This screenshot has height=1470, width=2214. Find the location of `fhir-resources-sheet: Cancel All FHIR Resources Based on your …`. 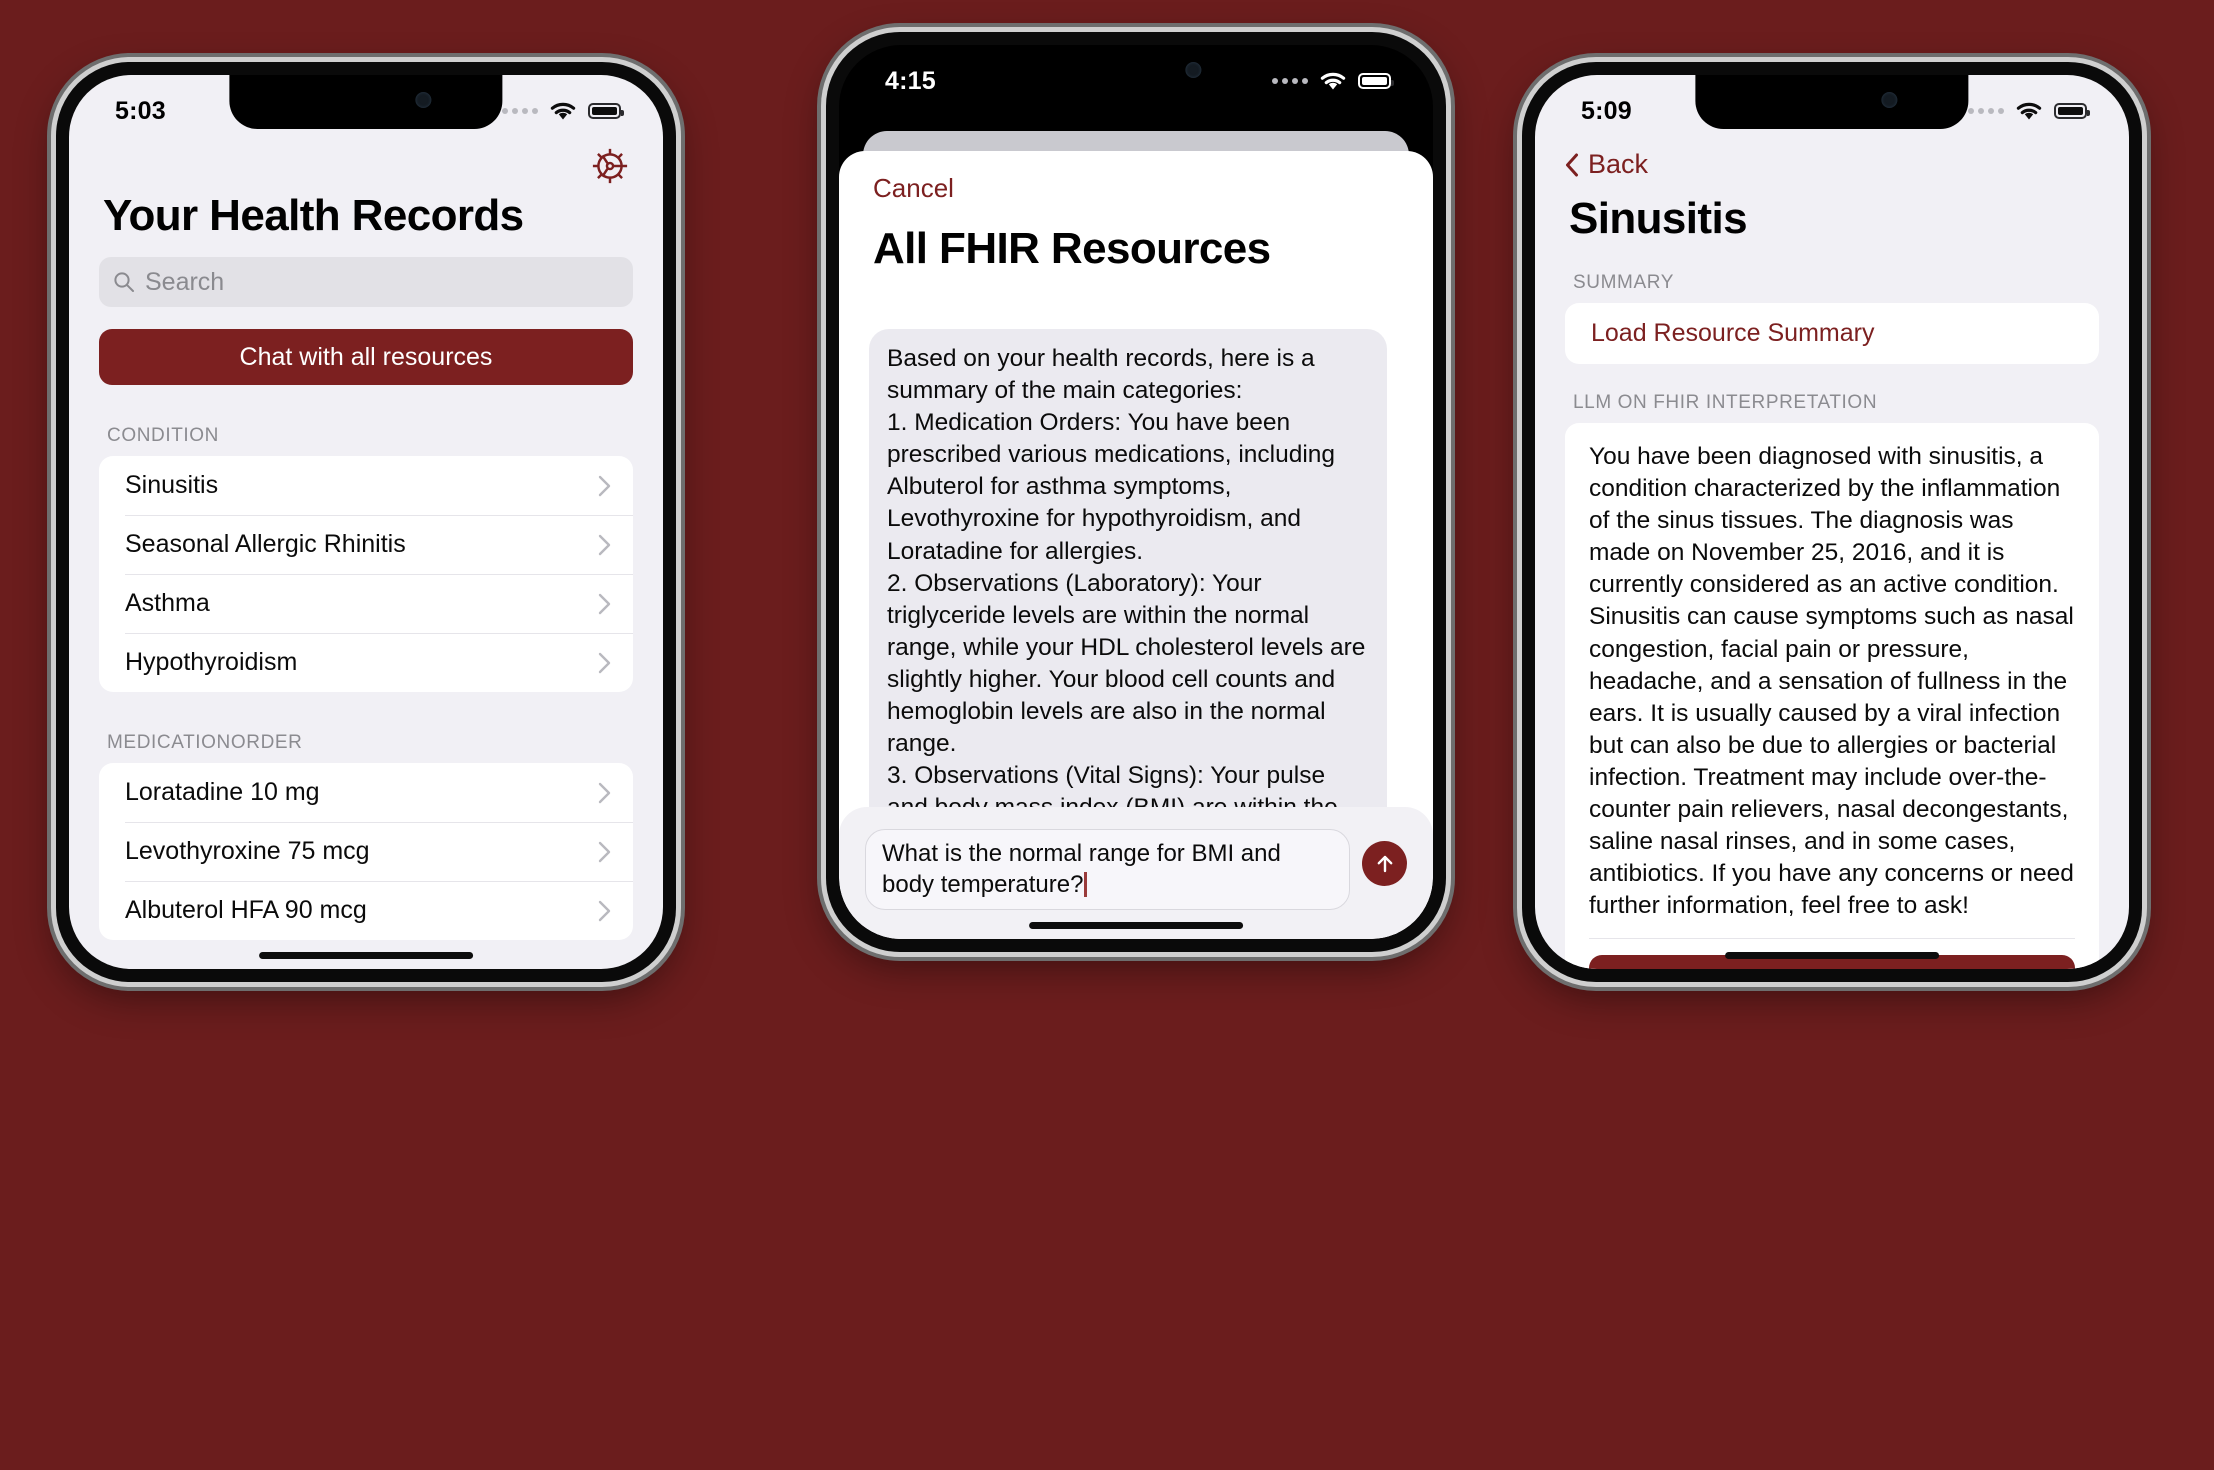

fhir-resources-sheet: Cancel All FHIR Resources Based on your … is located at coordinates (1136, 545).